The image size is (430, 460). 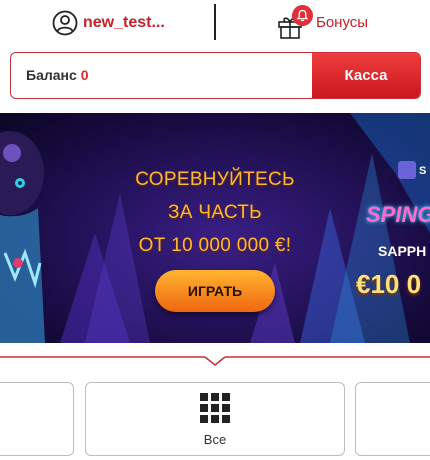 What do you see at coordinates (51, 75) in the screenshot?
I see `balance-label: Баланс` at bounding box center [51, 75].